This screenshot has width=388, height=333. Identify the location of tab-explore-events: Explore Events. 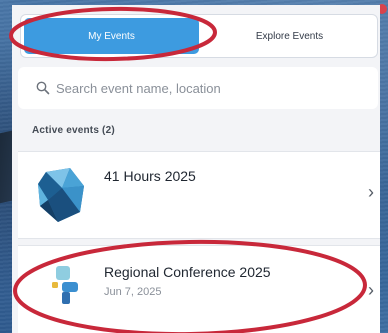
(289, 36).